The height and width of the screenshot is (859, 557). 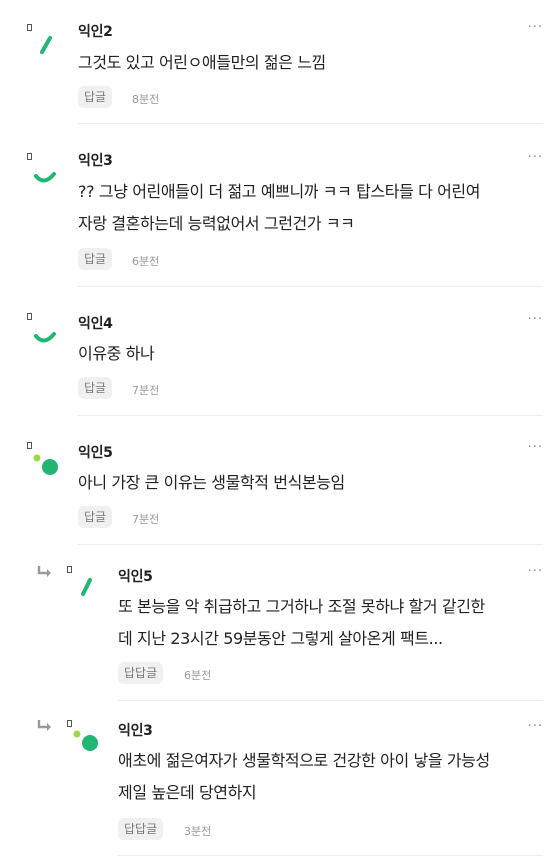 I want to click on author-name: 익인2, so click(x=95, y=31).